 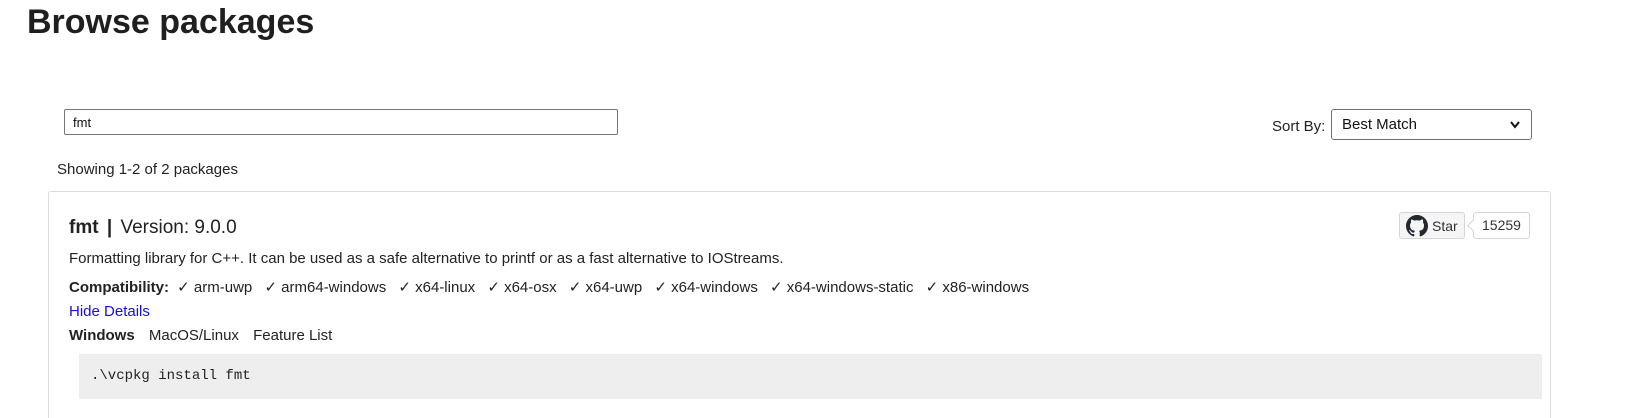 What do you see at coordinates (109, 312) in the screenshot?
I see `hide-details-link: Hide Details` at bounding box center [109, 312].